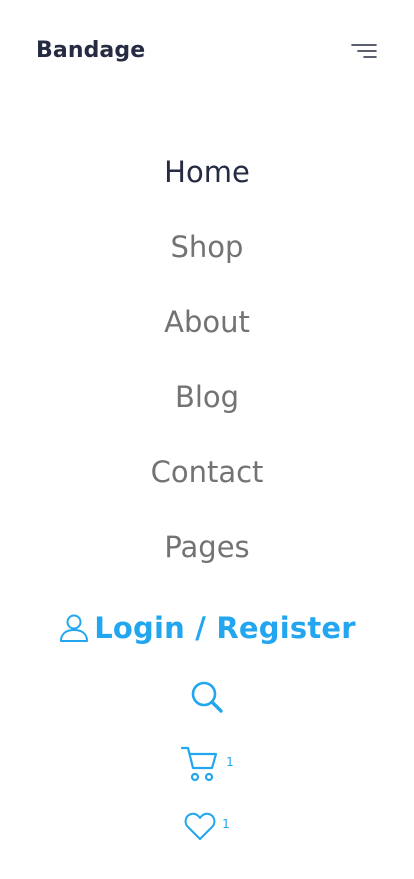  What do you see at coordinates (74, 628) in the screenshot?
I see `user-icon` at bounding box center [74, 628].